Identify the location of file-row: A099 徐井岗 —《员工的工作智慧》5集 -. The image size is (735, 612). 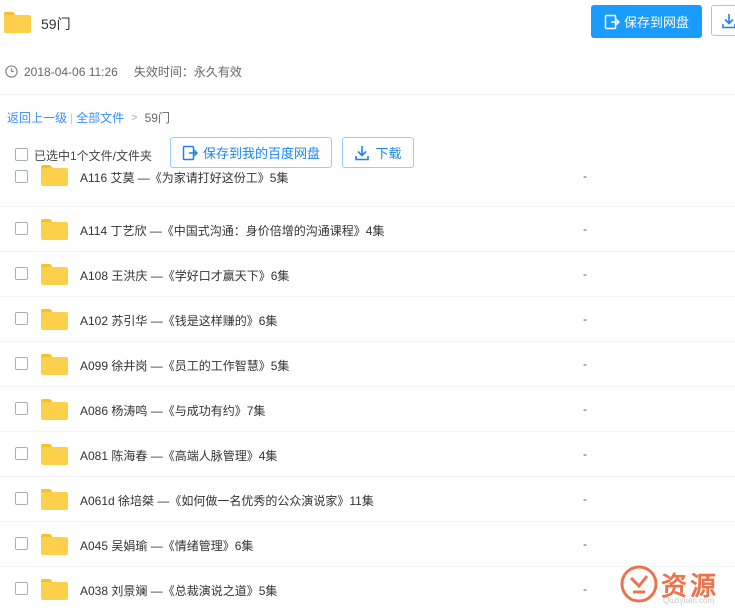
(367, 364).